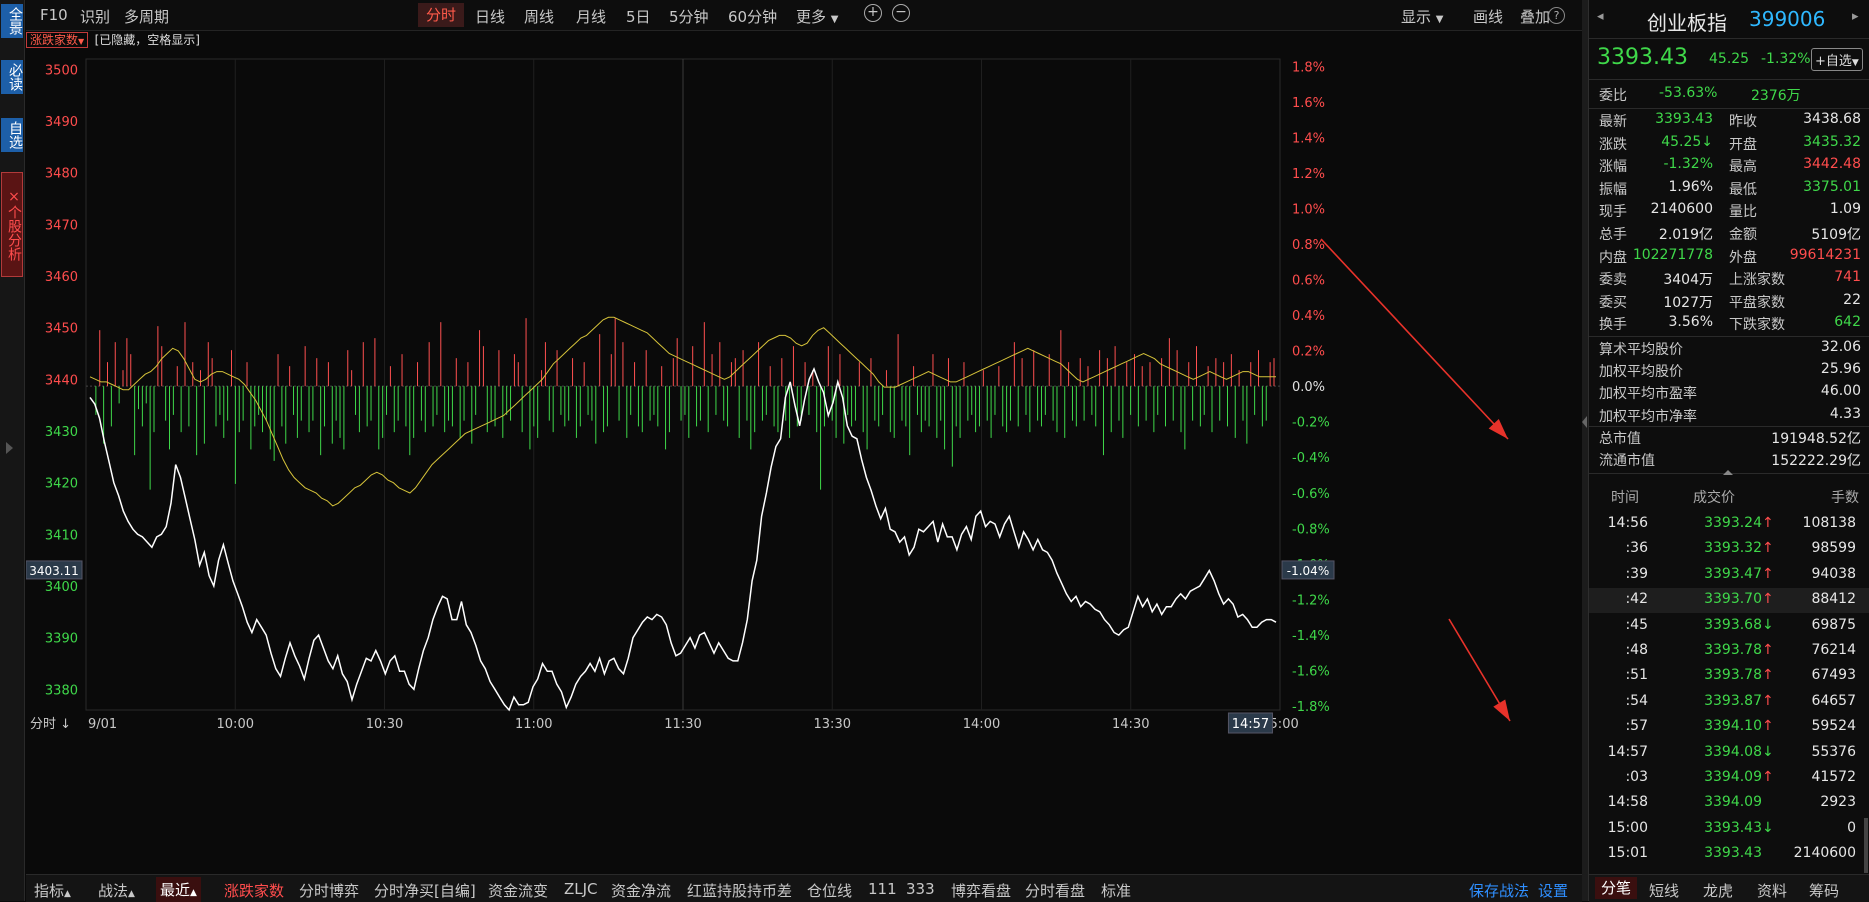 The image size is (1869, 902). I want to click on tick-time: :48, so click(1636, 650).